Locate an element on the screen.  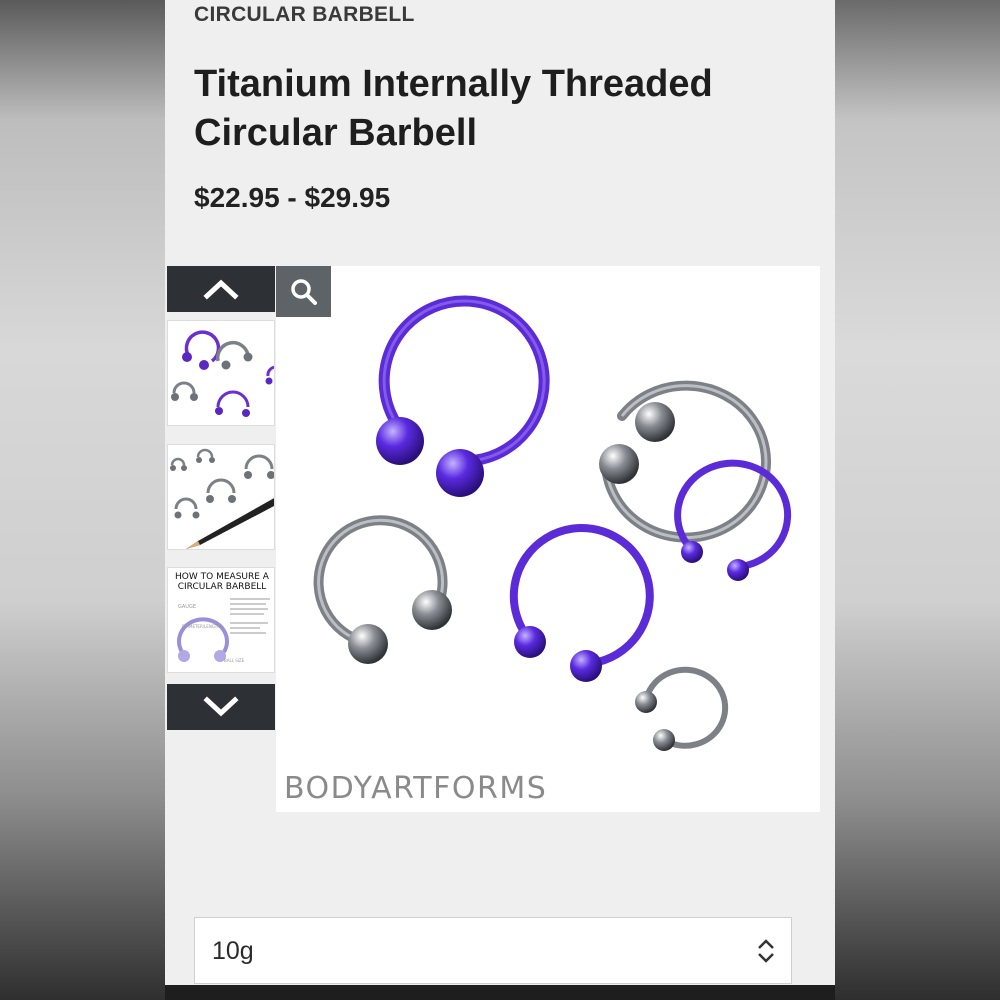
thumbnail-scroll-up-button is located at coordinates (221, 289).